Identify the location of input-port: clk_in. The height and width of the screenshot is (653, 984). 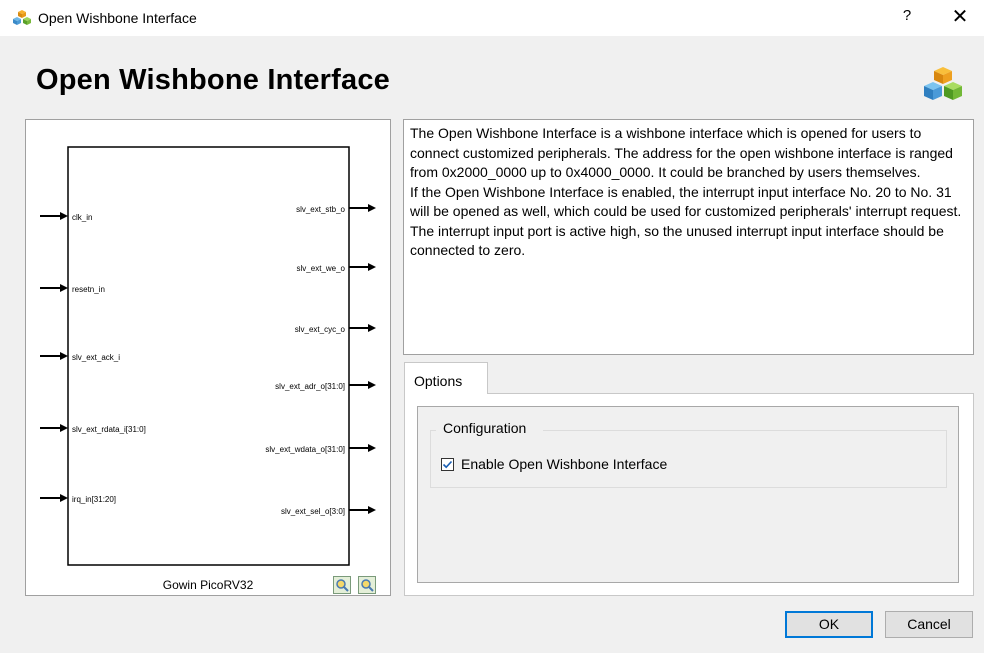
(66, 217).